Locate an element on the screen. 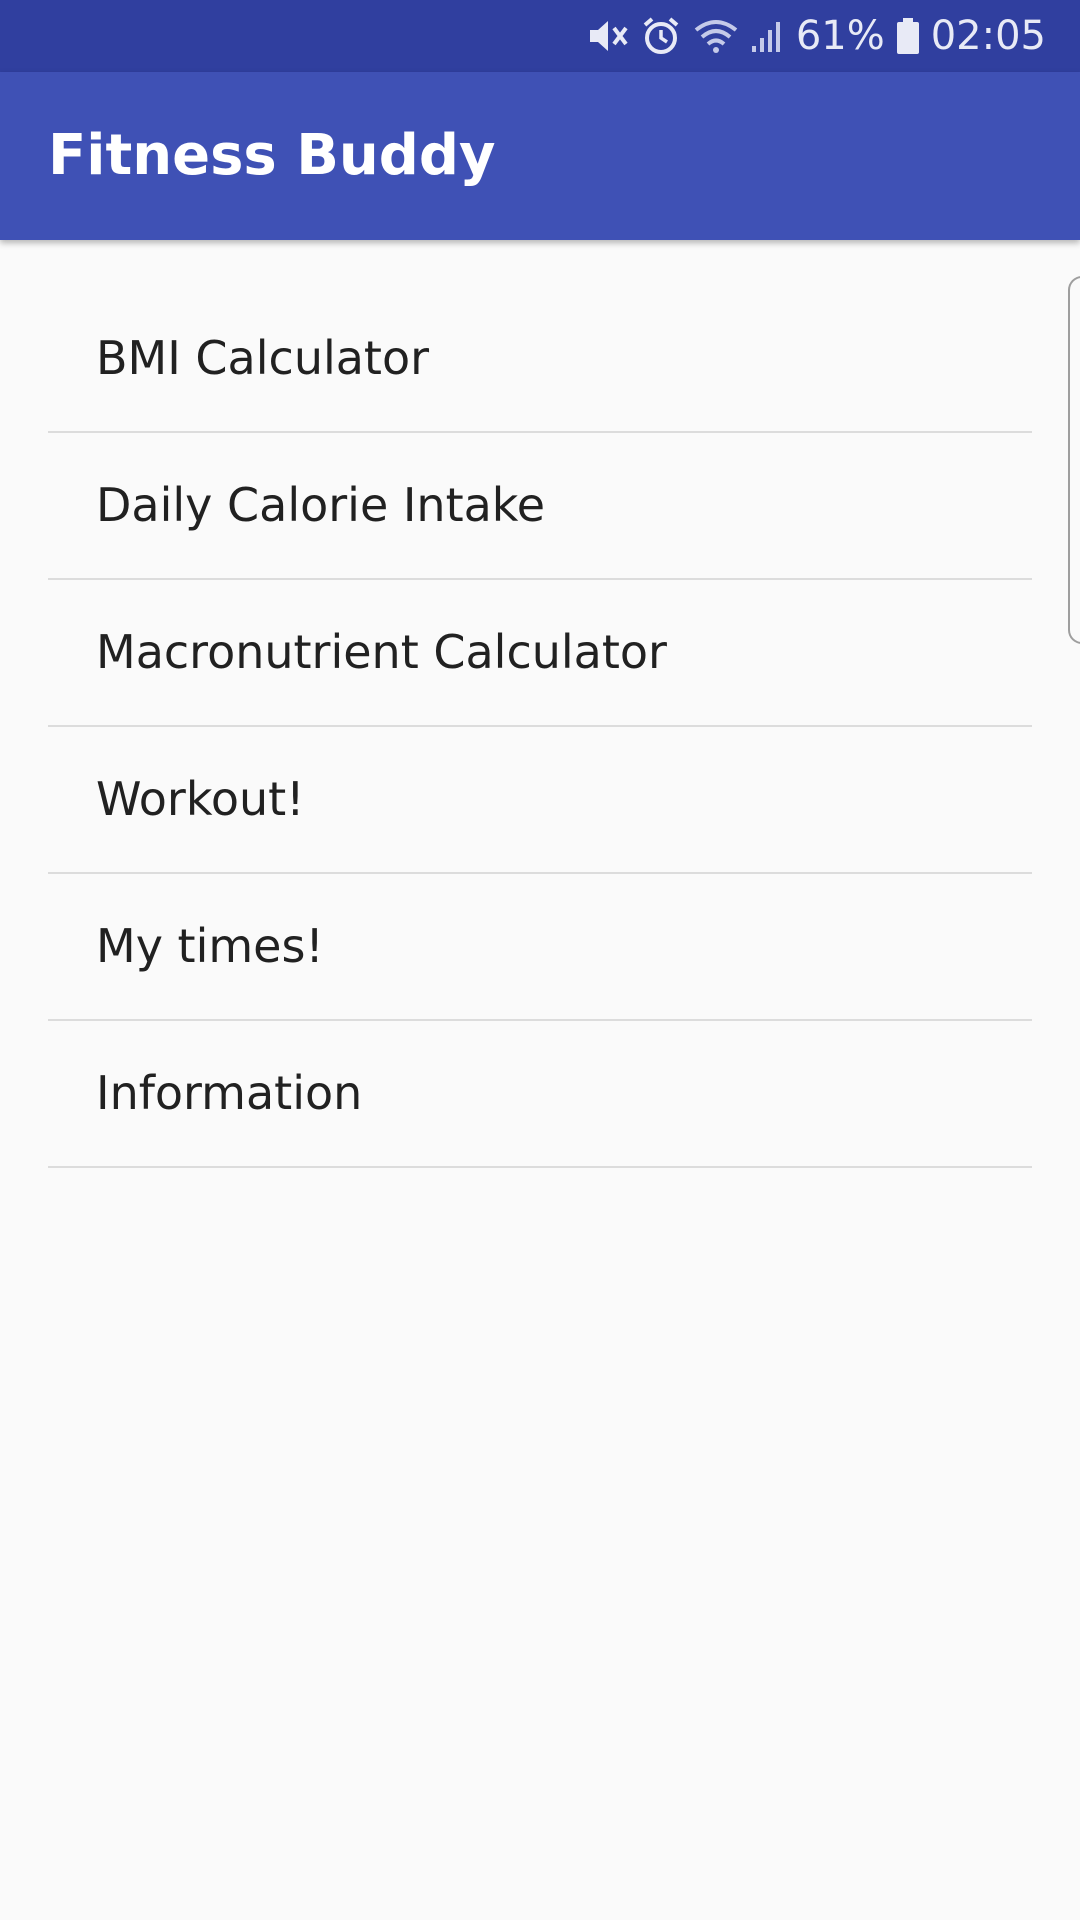 The width and height of the screenshot is (1080, 1920). battery-percent: 61% is located at coordinates (840, 36).